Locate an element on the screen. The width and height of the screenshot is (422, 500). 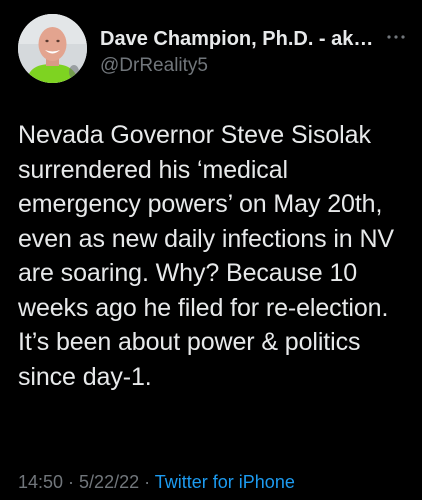
author-handle: @DrReality5 is located at coordinates (250, 66).